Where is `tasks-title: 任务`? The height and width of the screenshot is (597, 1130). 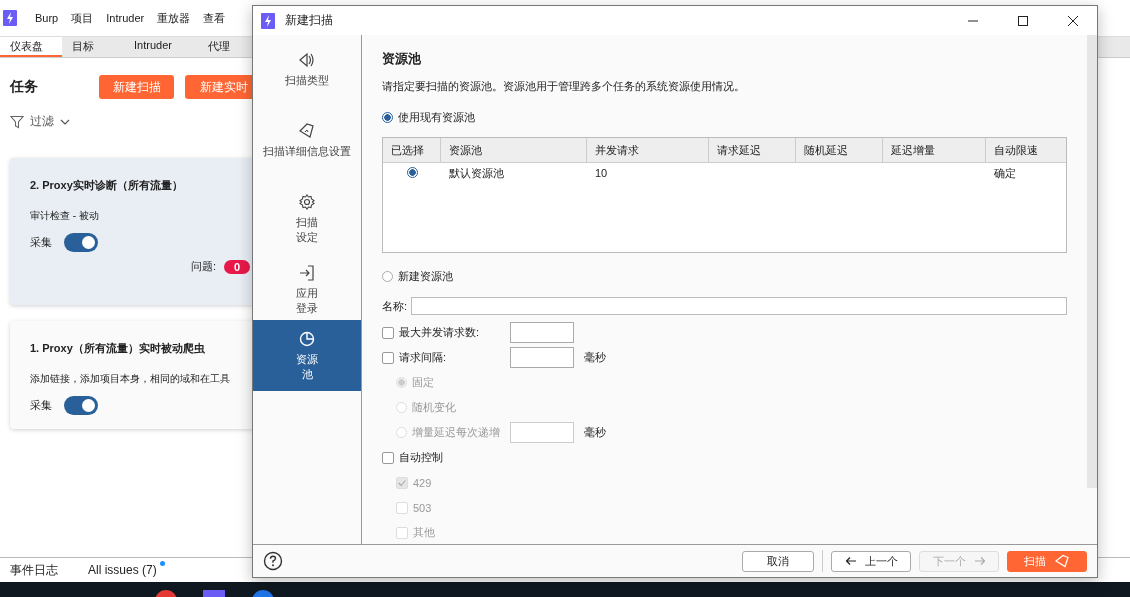 tasks-title: 任务 is located at coordinates (24, 87).